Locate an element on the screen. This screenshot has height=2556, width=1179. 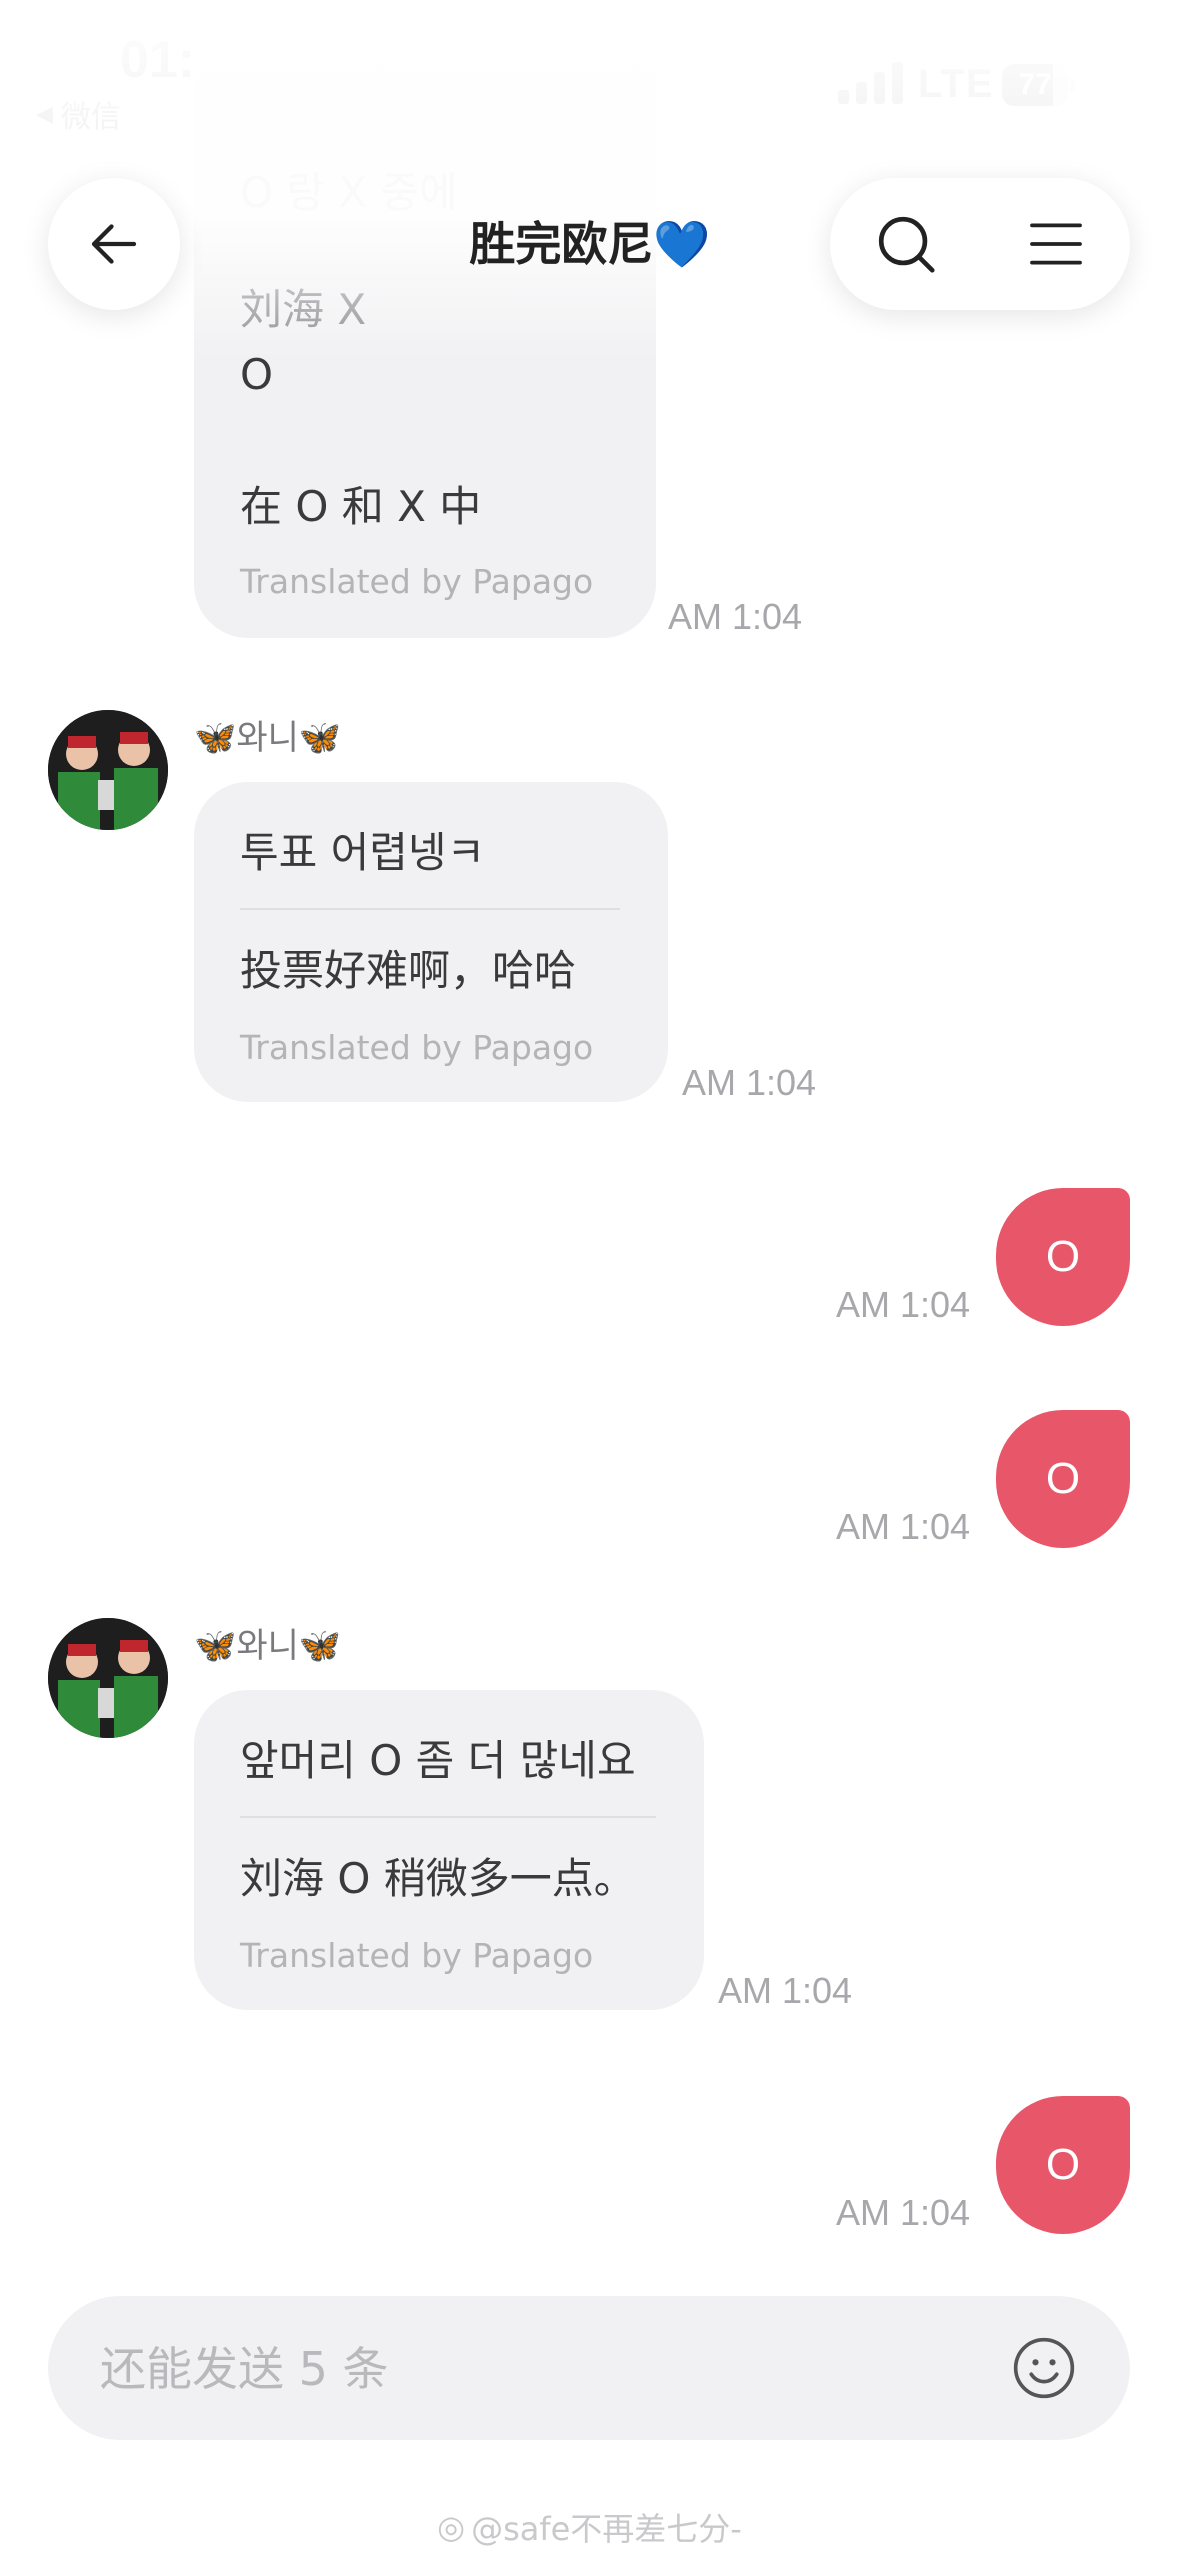
watermark-text: @safe不再差七分- is located at coordinates (606, 2529).